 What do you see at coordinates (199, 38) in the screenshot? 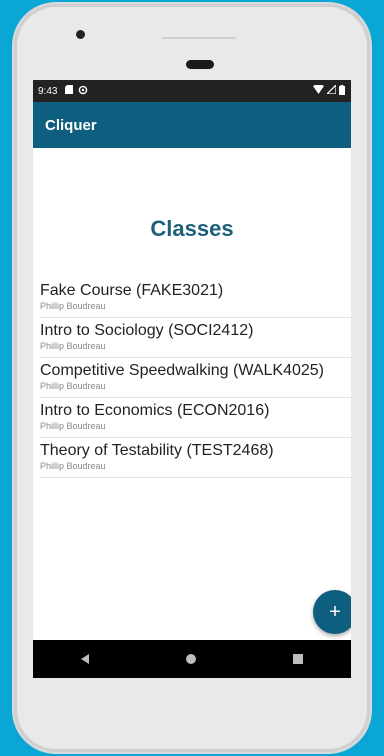
I see `earpiece` at bounding box center [199, 38].